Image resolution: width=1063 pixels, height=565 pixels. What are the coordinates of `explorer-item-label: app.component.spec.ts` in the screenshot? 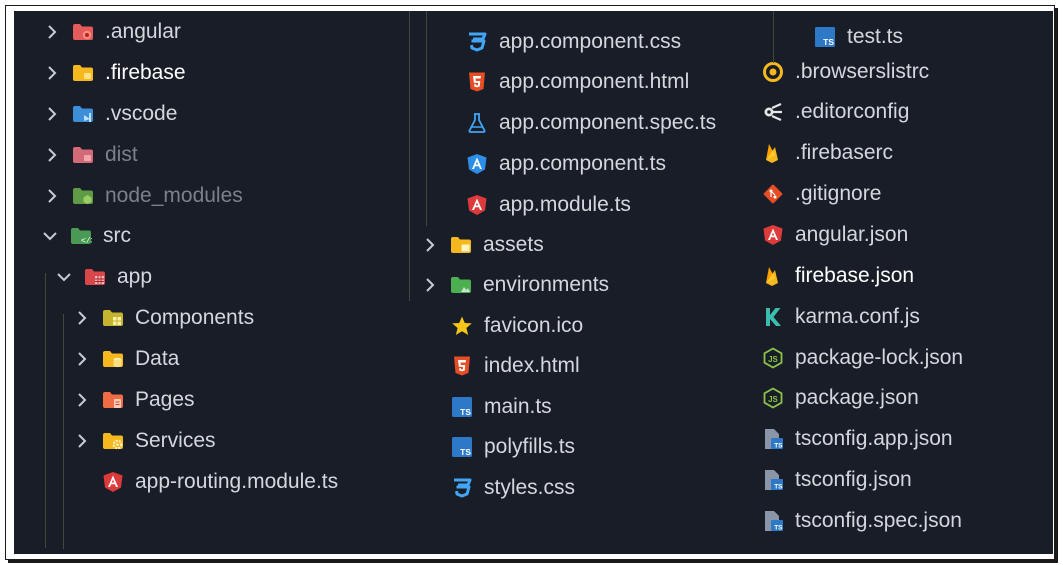 It's located at (608, 122).